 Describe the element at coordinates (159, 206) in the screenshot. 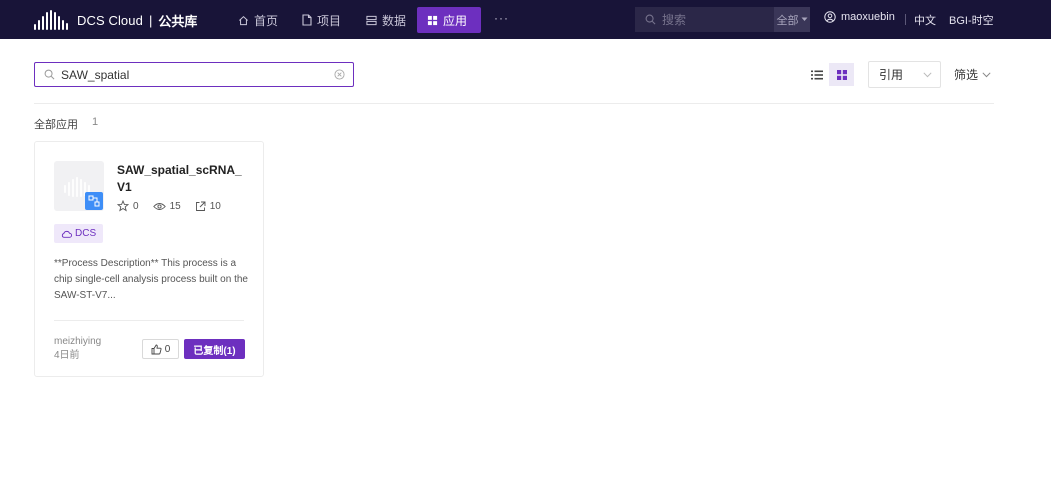

I see `eye-icon` at that location.